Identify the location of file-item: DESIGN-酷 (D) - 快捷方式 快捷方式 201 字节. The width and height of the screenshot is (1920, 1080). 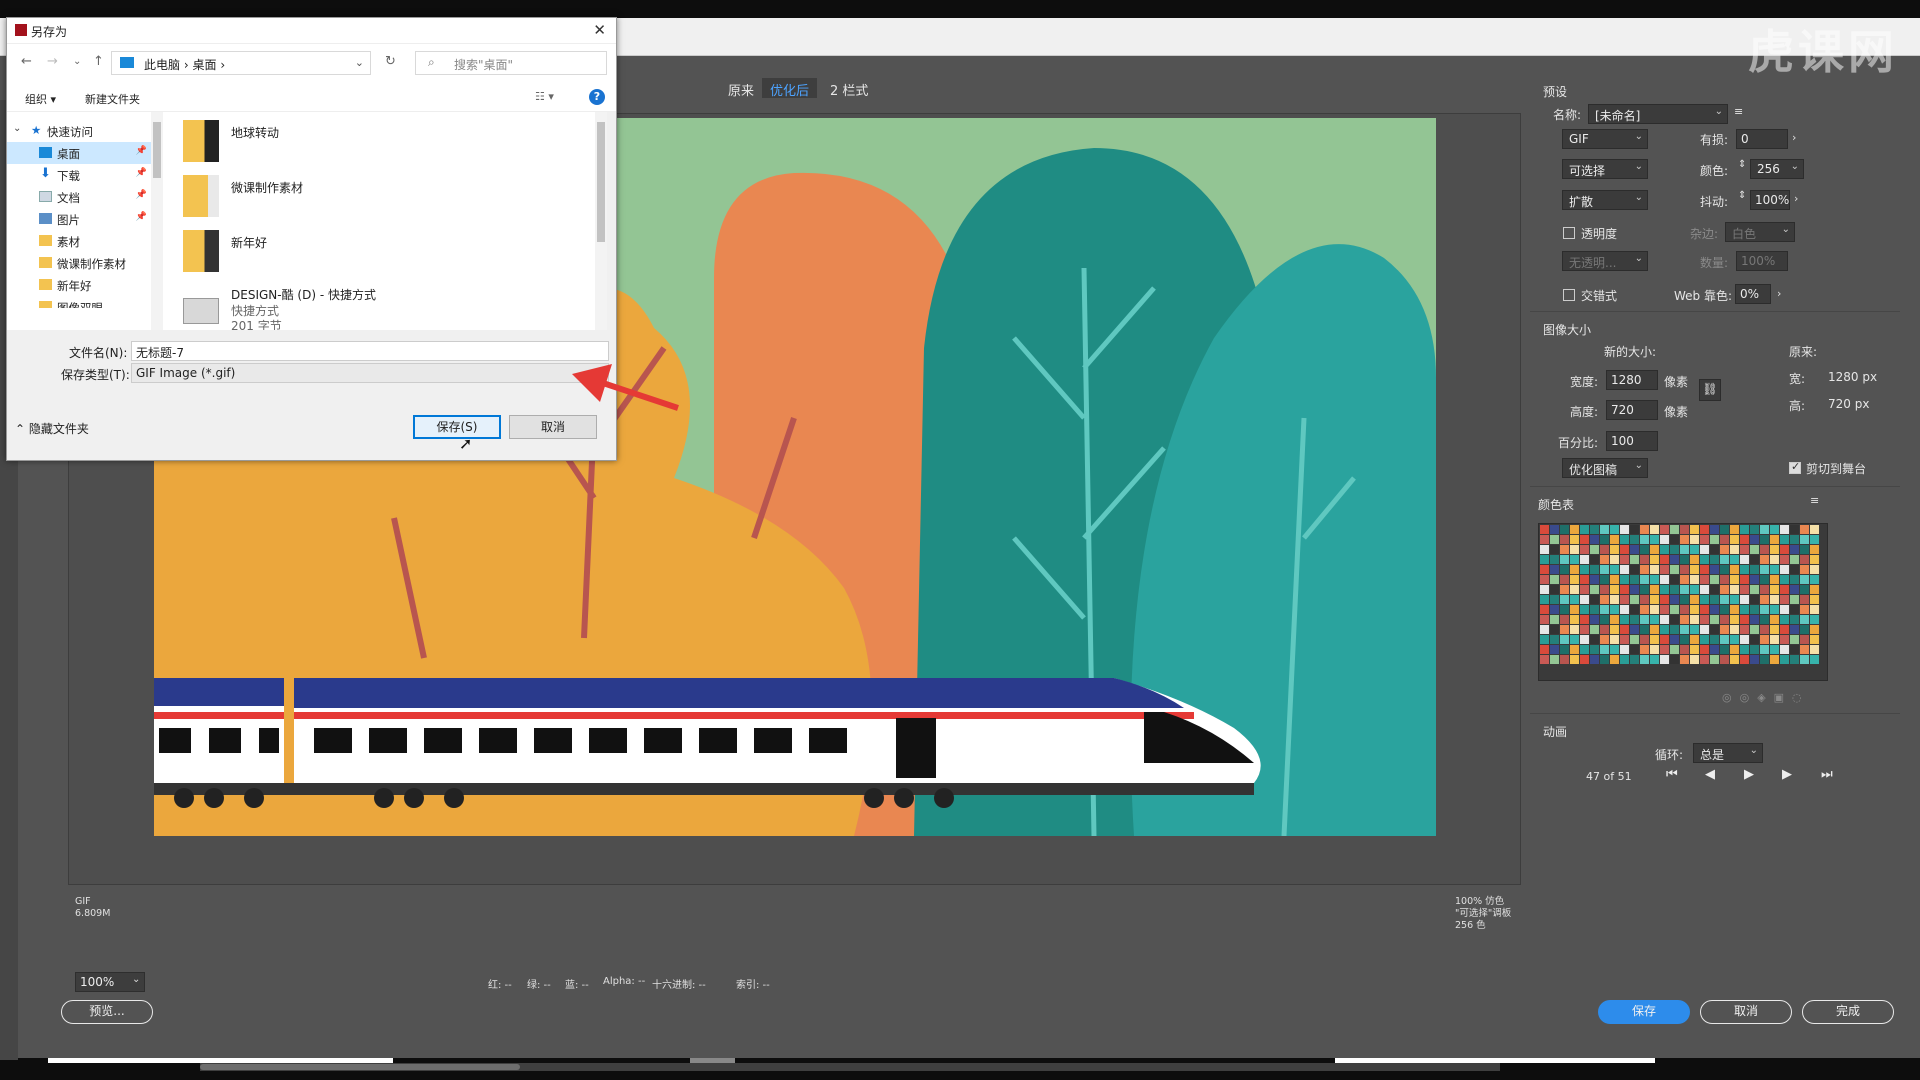
(333, 308).